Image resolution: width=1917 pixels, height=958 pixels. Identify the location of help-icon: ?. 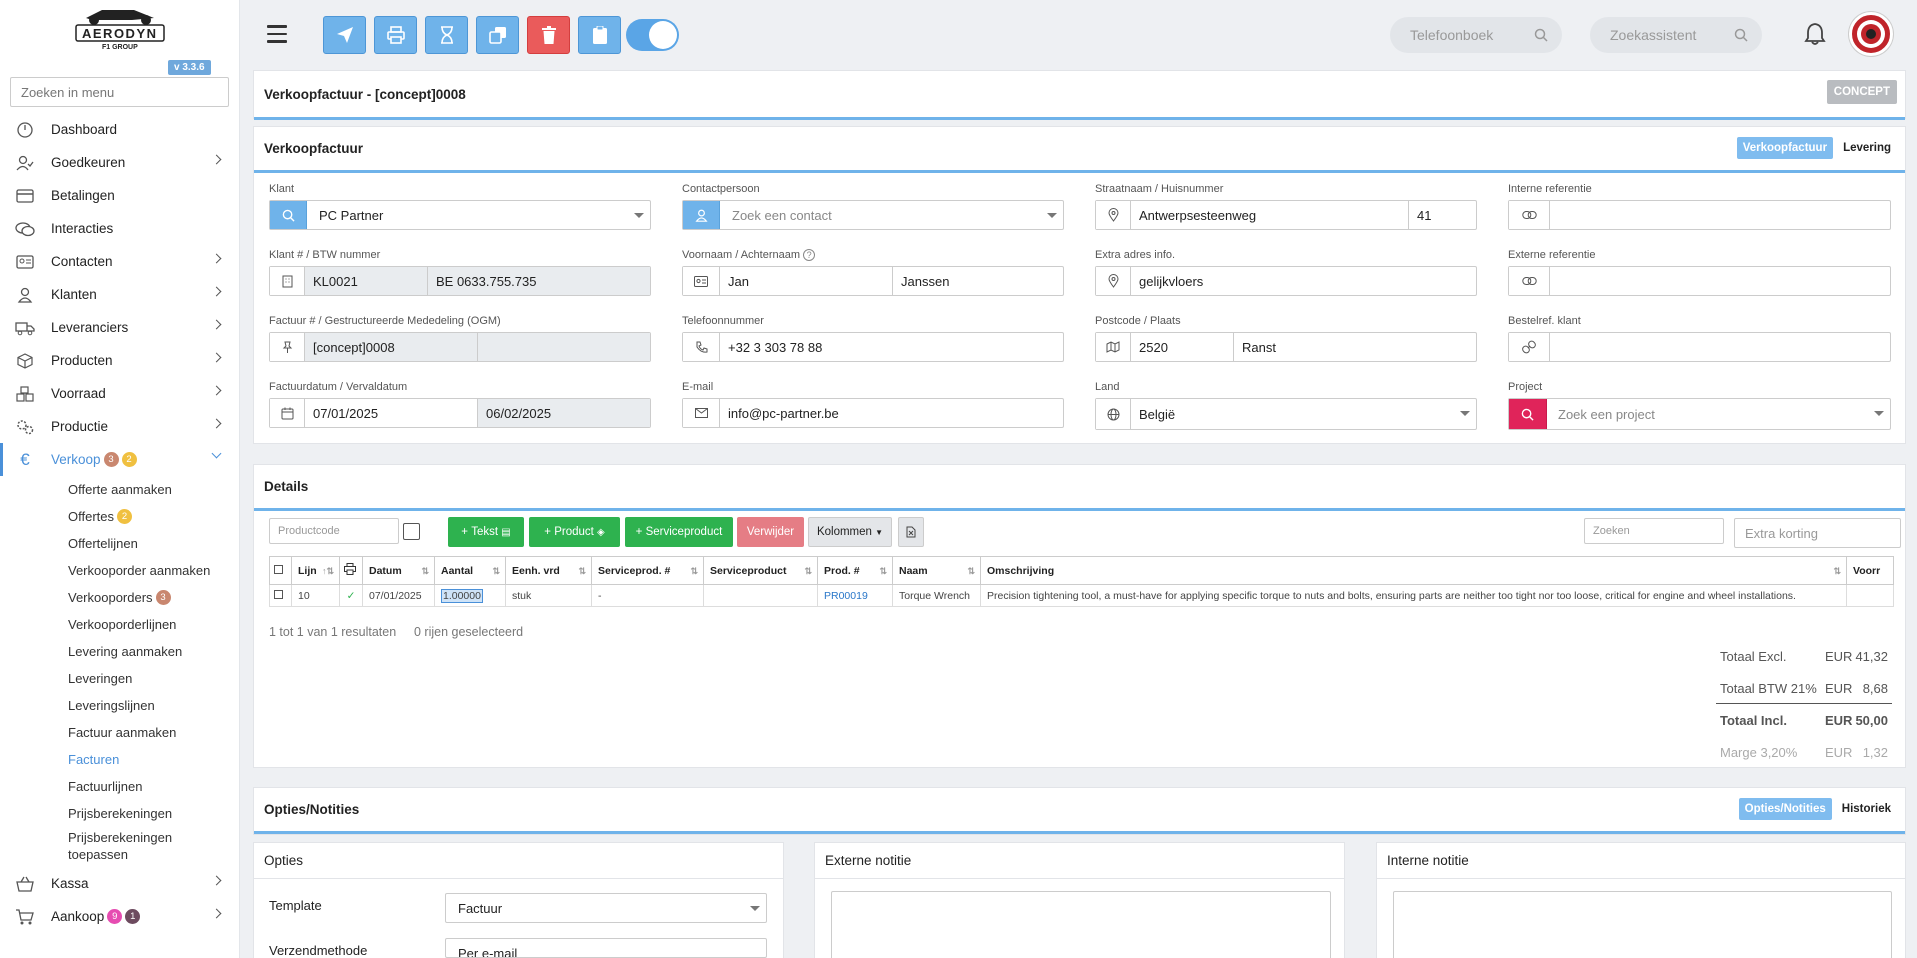
(809, 255).